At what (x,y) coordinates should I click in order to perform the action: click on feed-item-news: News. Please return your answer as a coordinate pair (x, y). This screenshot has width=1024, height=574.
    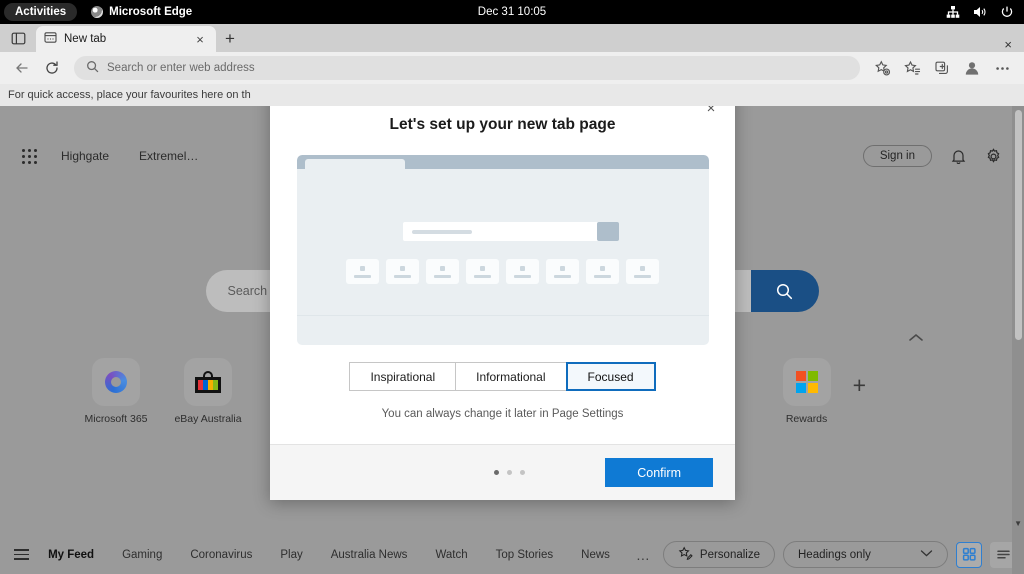
    Looking at the image, I should click on (595, 555).